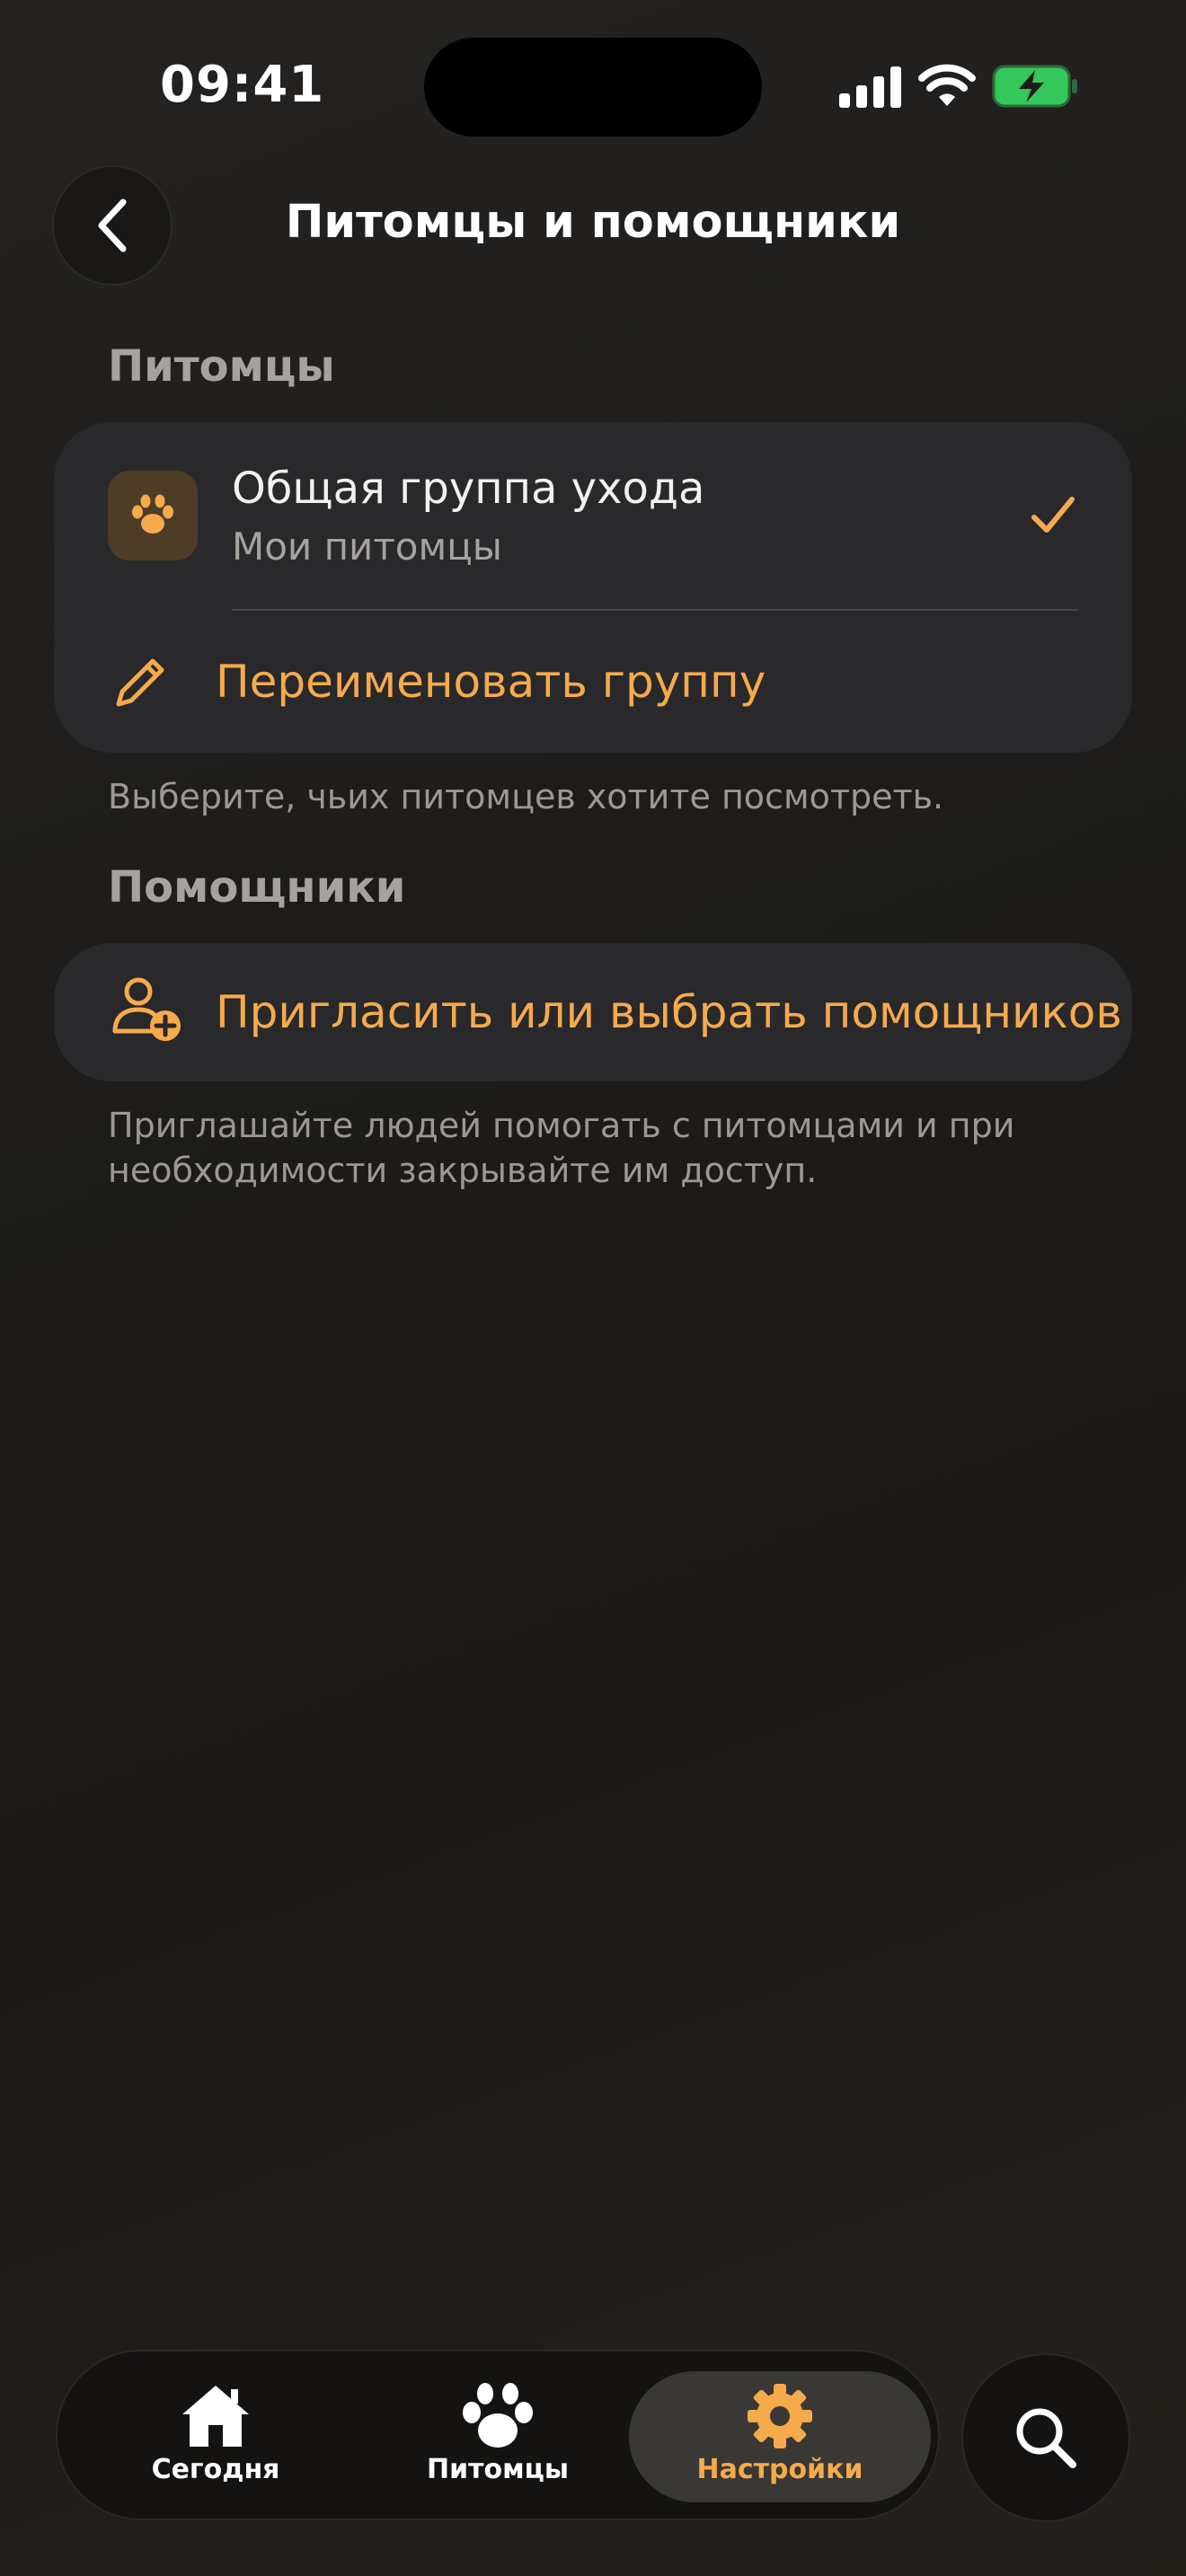 The width and height of the screenshot is (1186, 2576). Describe the element at coordinates (215, 2416) in the screenshot. I see `house-icon` at that location.